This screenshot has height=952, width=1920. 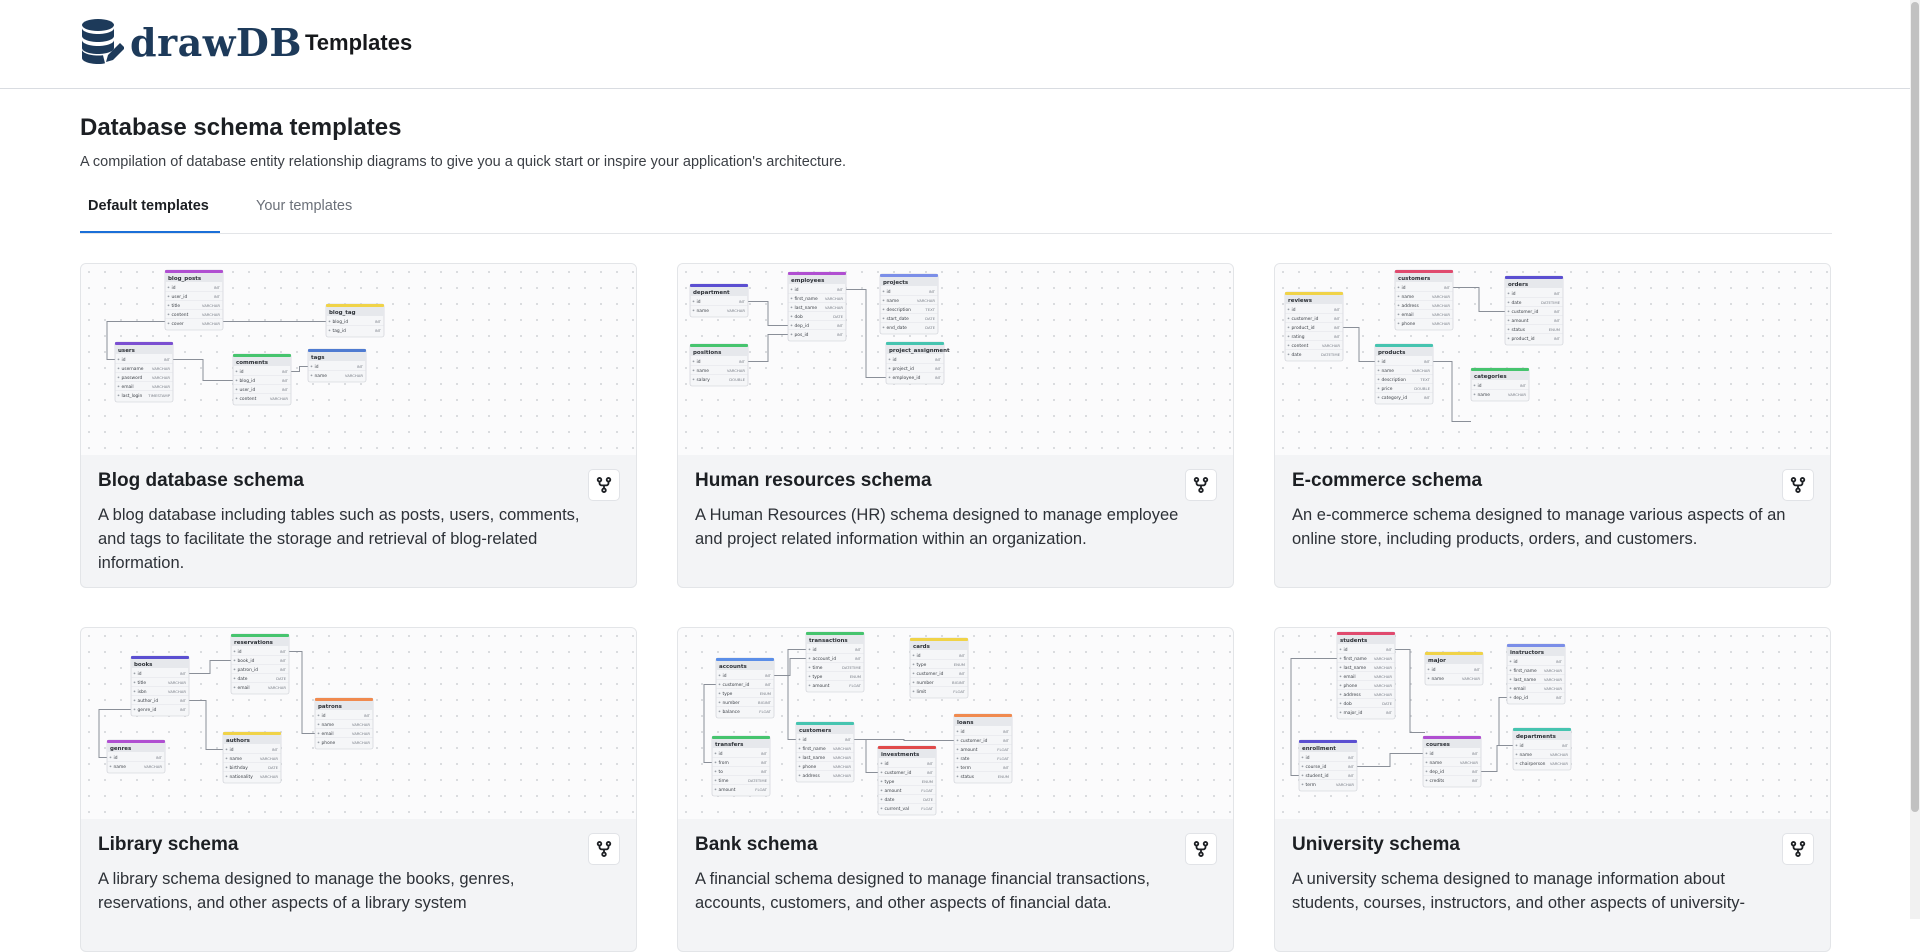 What do you see at coordinates (147, 710) in the screenshot?
I see `field-name: genre_id` at bounding box center [147, 710].